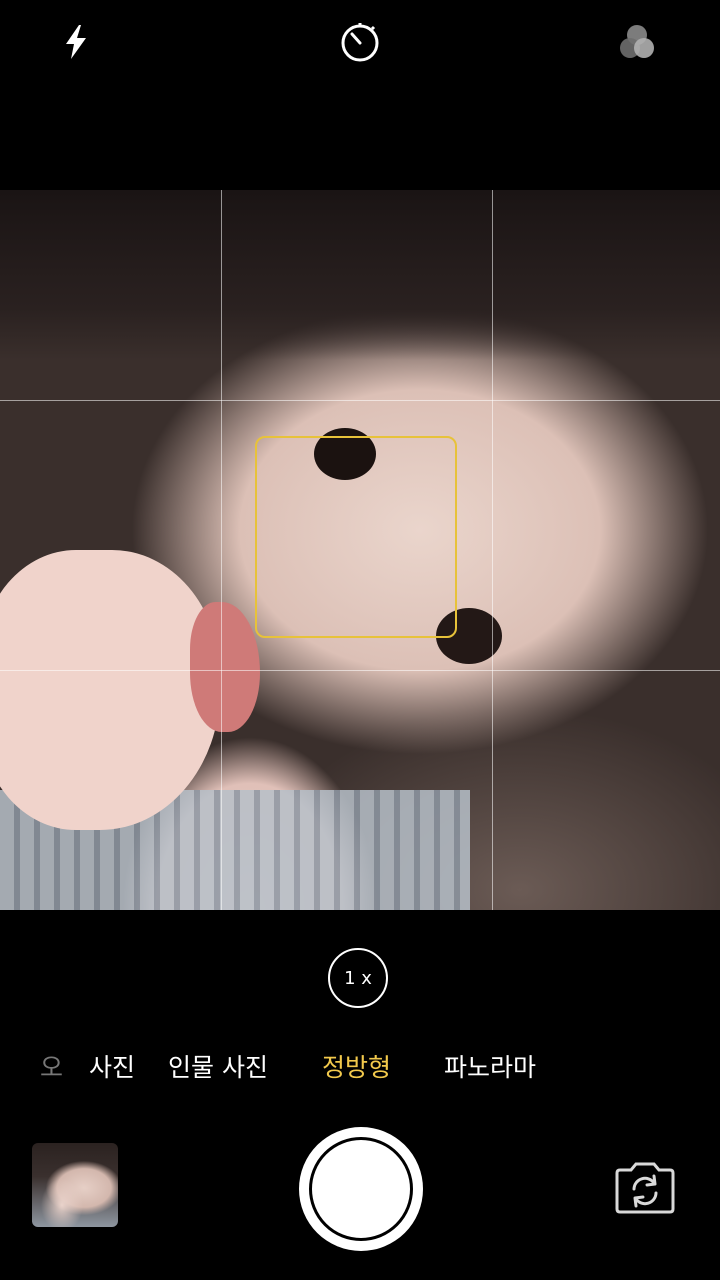  I want to click on mode-square: 정방형, so click(356, 1066).